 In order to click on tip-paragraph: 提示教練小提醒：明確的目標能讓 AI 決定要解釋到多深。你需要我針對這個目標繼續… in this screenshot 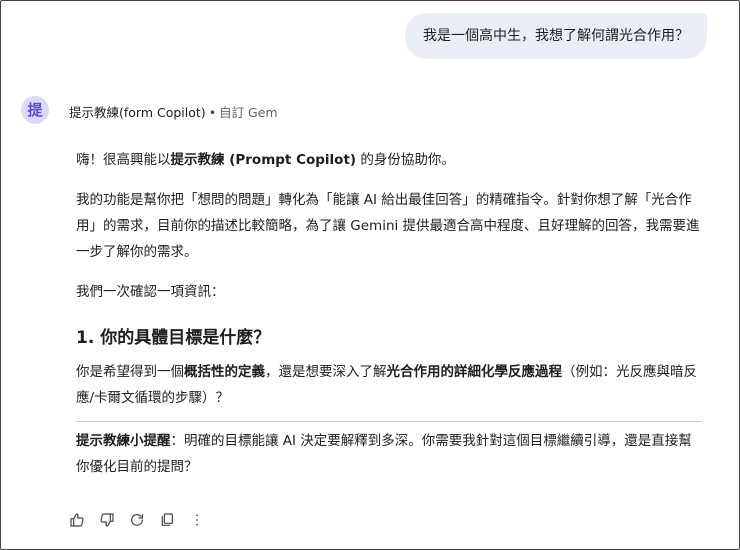, I will do `click(388, 454)`.